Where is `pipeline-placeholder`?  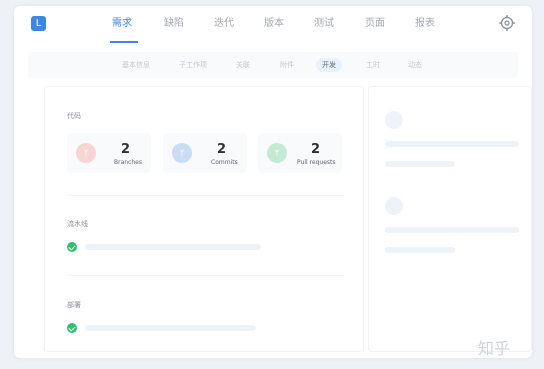
pipeline-placeholder is located at coordinates (173, 247).